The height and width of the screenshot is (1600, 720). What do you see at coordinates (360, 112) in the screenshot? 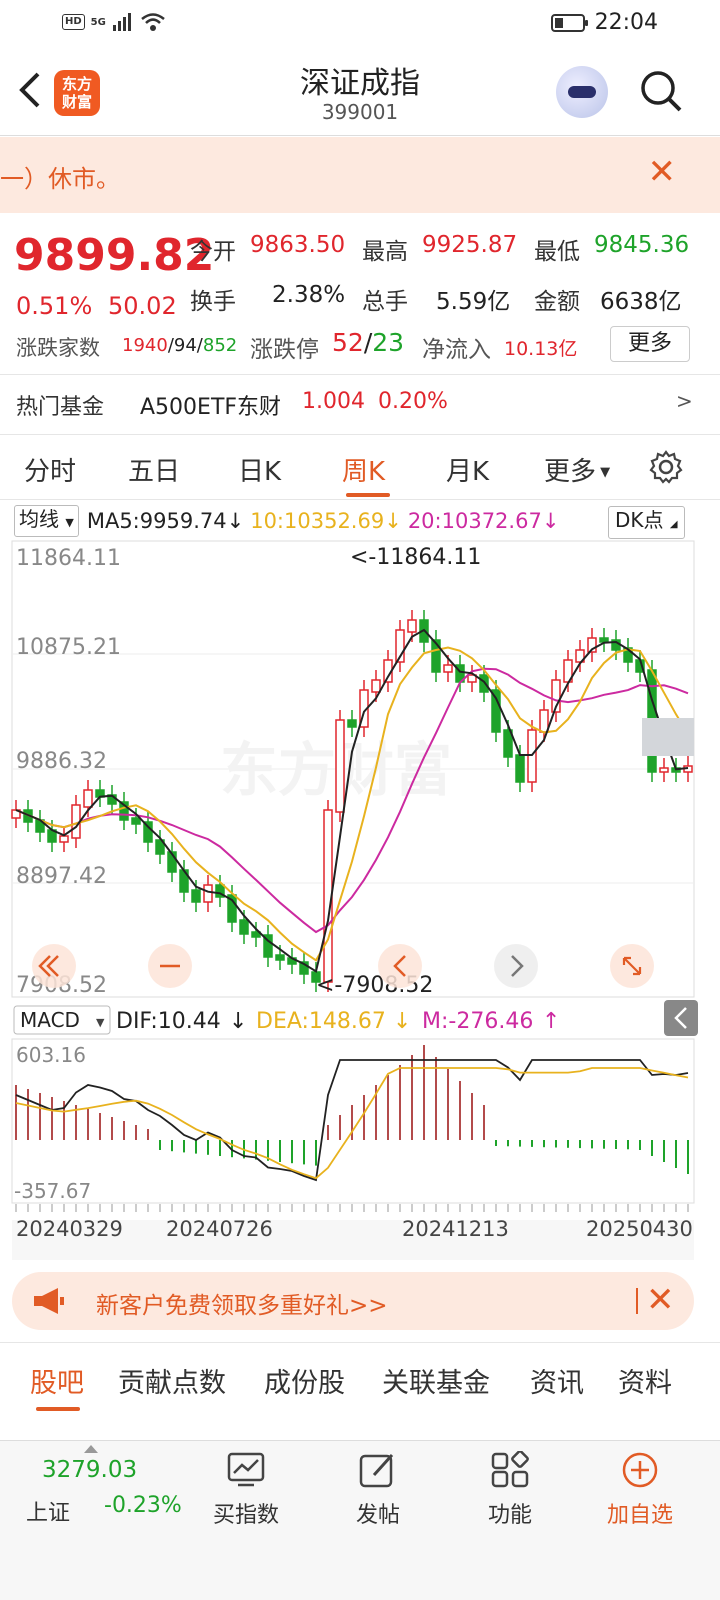
I see `stock-code: 399001` at bounding box center [360, 112].